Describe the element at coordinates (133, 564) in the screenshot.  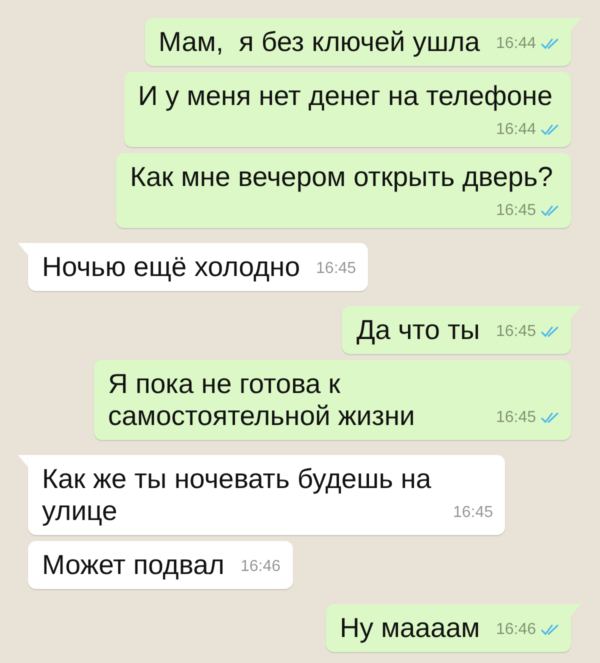
I see `message-text: Может подвал` at that location.